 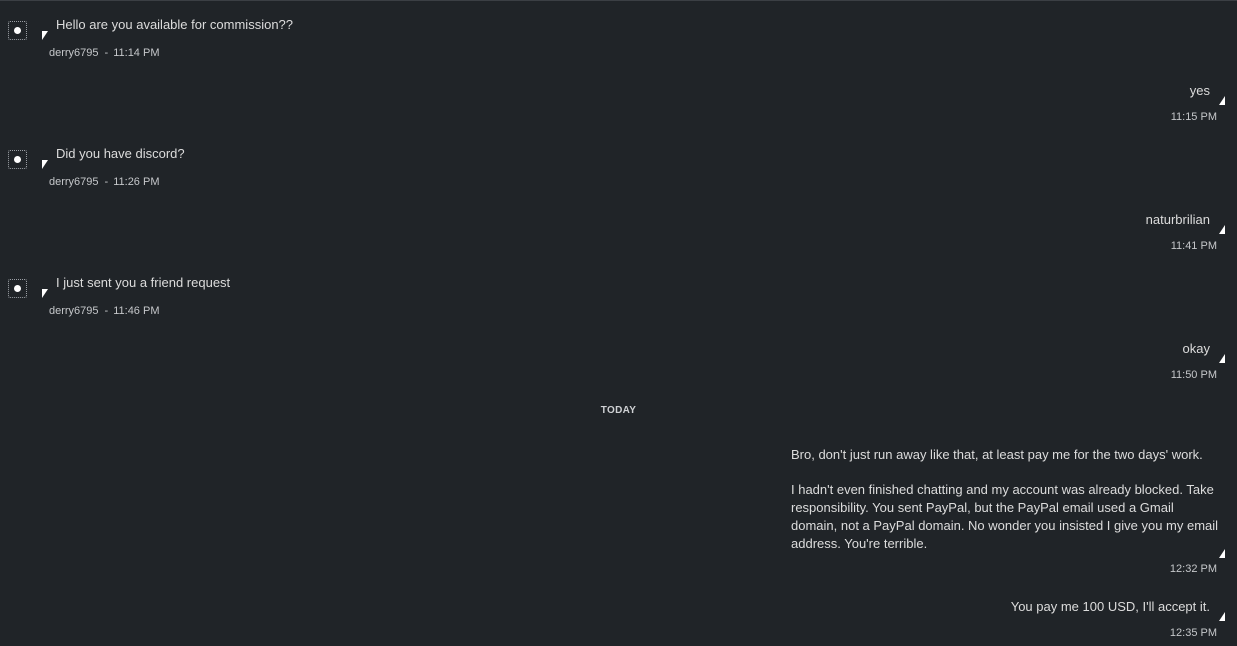 What do you see at coordinates (136, 182) in the screenshot?
I see `message-time: 11:26 PM` at bounding box center [136, 182].